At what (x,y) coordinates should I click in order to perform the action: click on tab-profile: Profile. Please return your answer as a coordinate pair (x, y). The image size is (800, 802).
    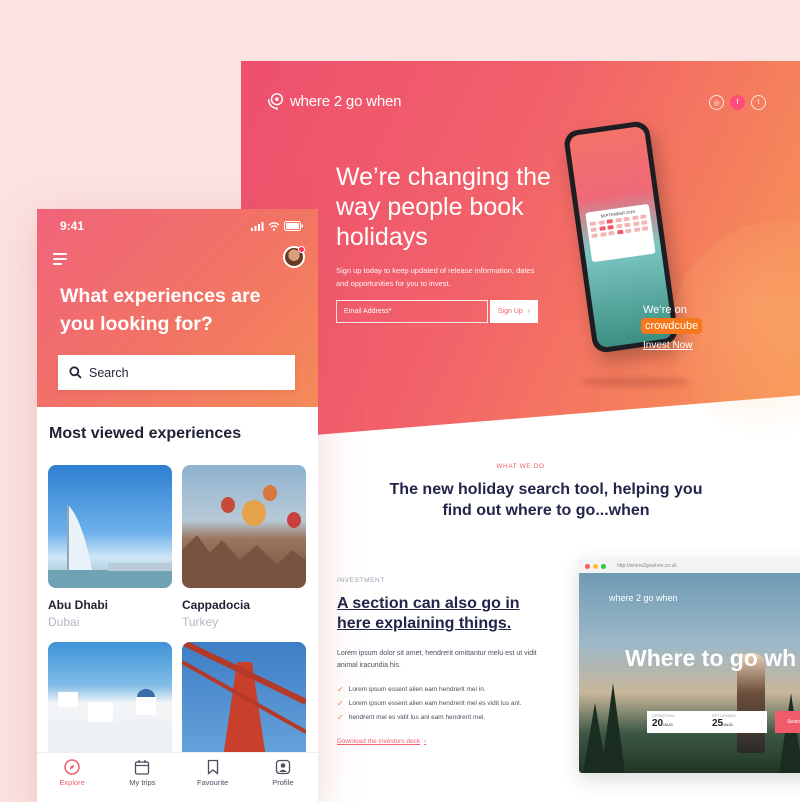
    Looking at the image, I should click on (283, 777).